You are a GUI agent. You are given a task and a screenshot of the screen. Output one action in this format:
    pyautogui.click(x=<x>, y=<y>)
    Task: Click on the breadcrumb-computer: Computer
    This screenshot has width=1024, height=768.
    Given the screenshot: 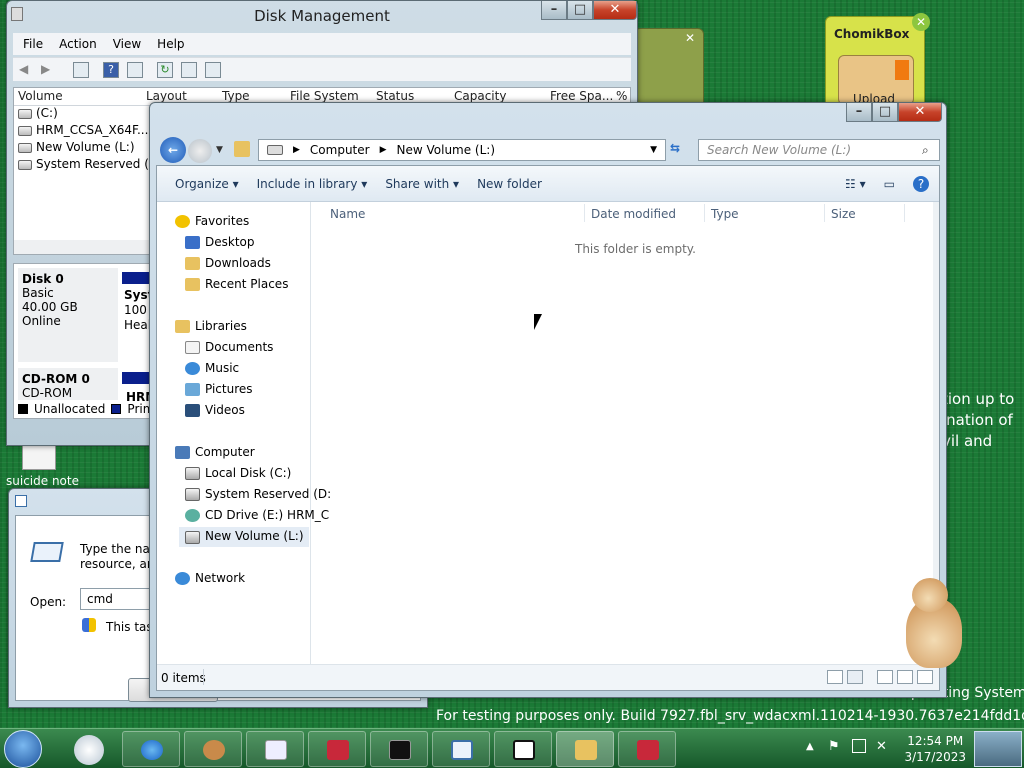 What is the action you would take?
    pyautogui.click(x=340, y=150)
    